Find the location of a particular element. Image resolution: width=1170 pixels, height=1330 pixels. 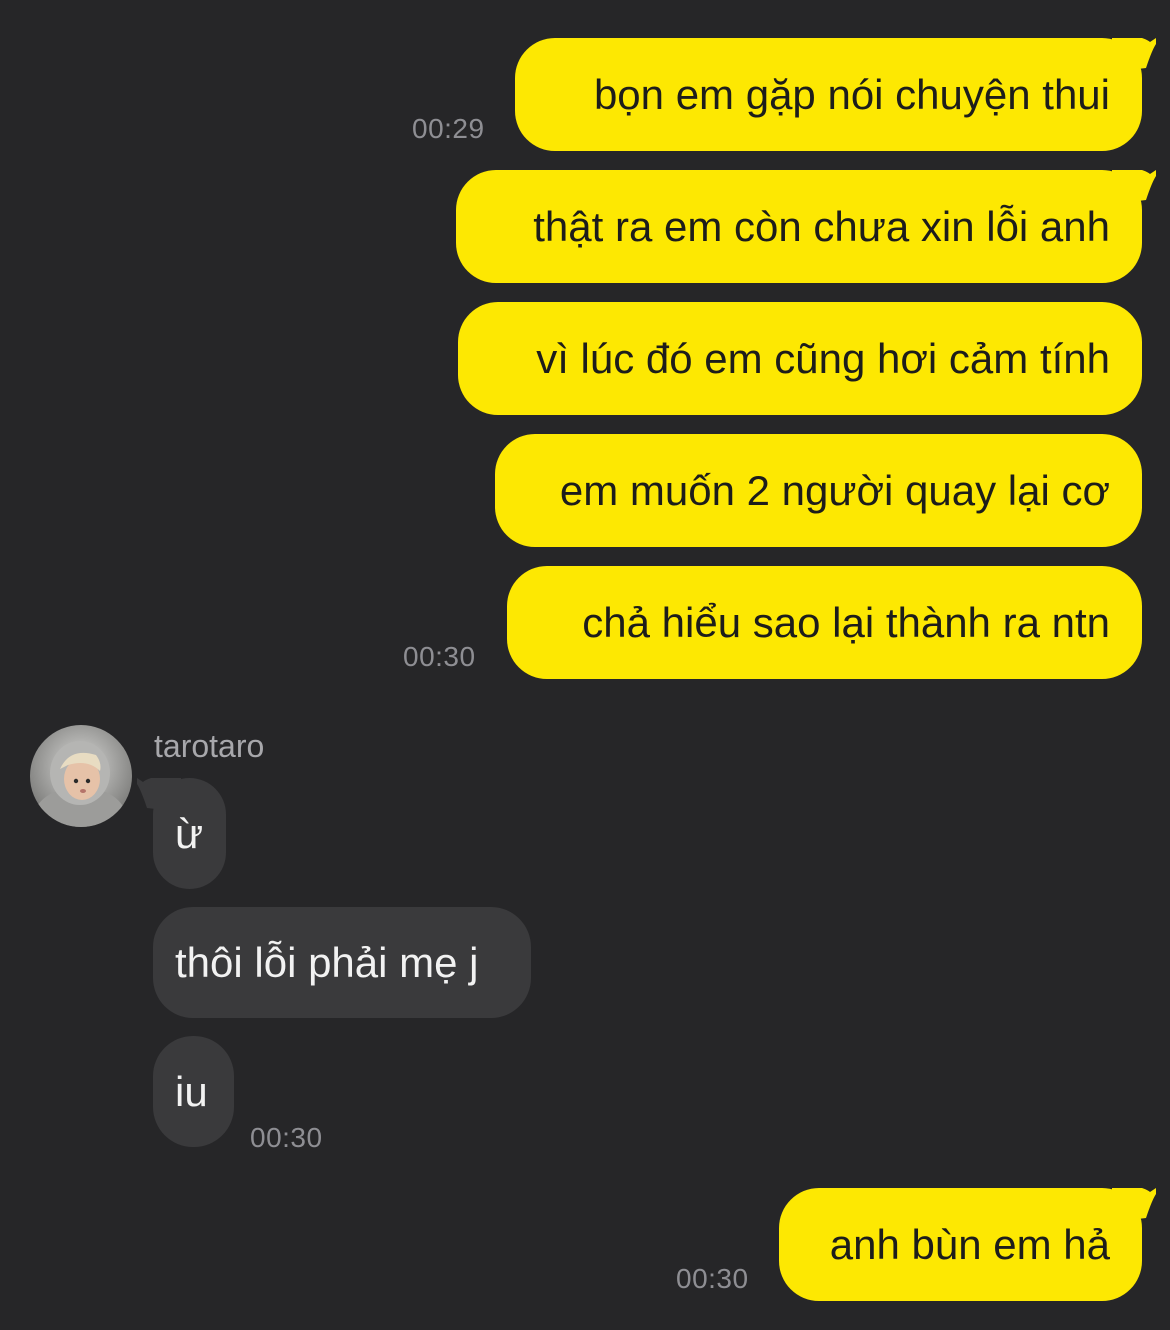

avatar is located at coordinates (81, 776).